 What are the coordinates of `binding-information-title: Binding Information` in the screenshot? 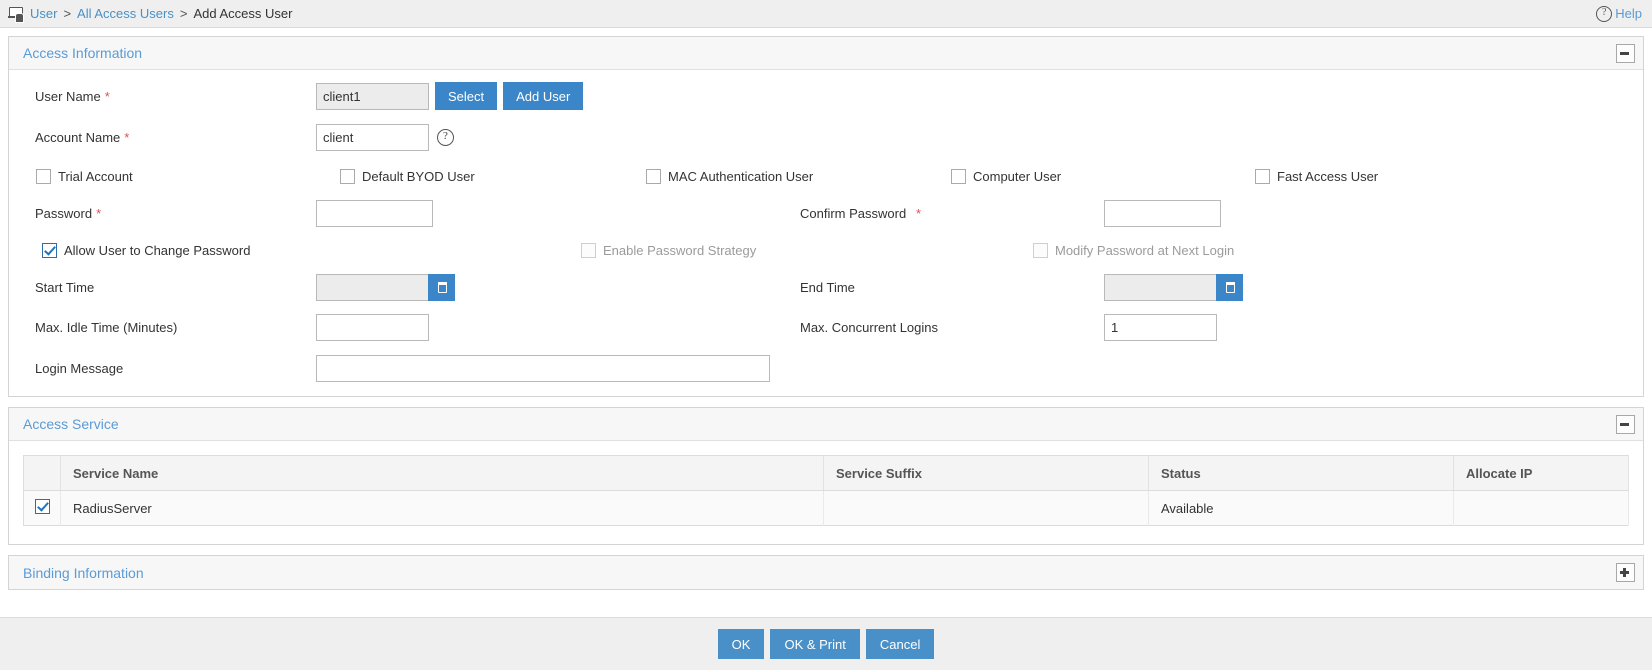 It's located at (83, 572).